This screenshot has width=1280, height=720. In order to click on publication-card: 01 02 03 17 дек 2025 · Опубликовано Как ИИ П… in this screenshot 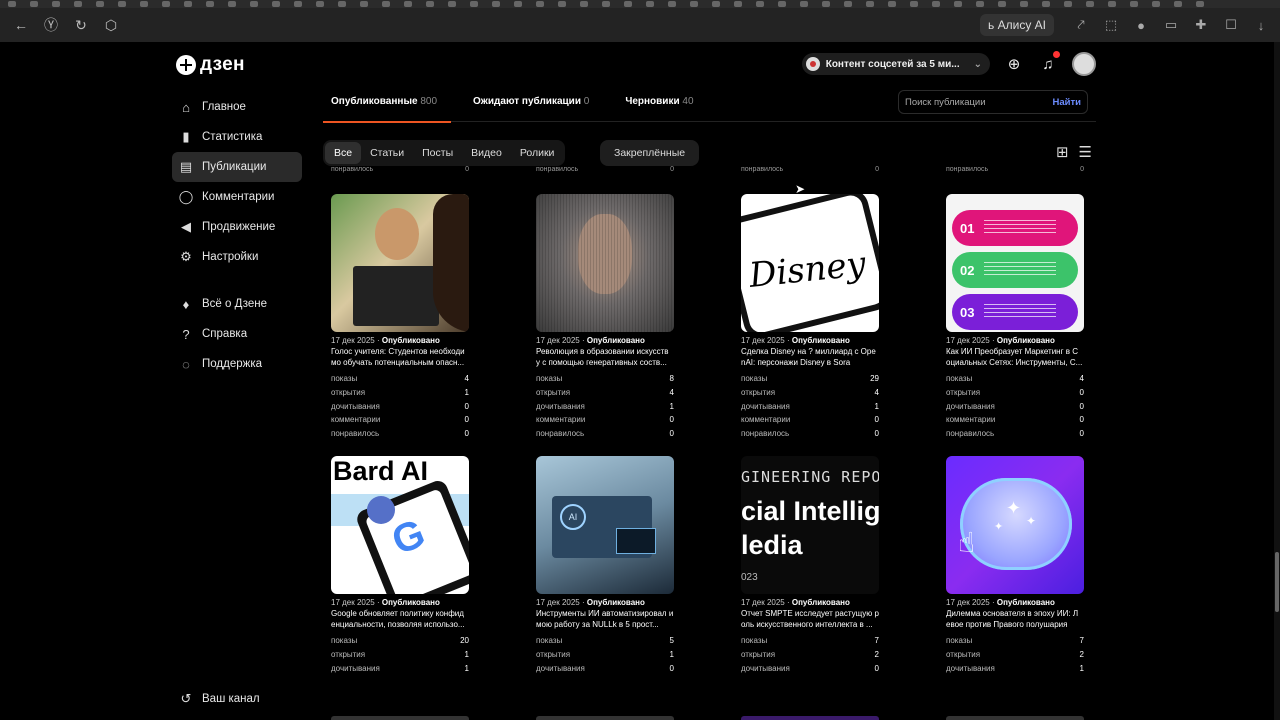, I will do `click(1015, 317)`.